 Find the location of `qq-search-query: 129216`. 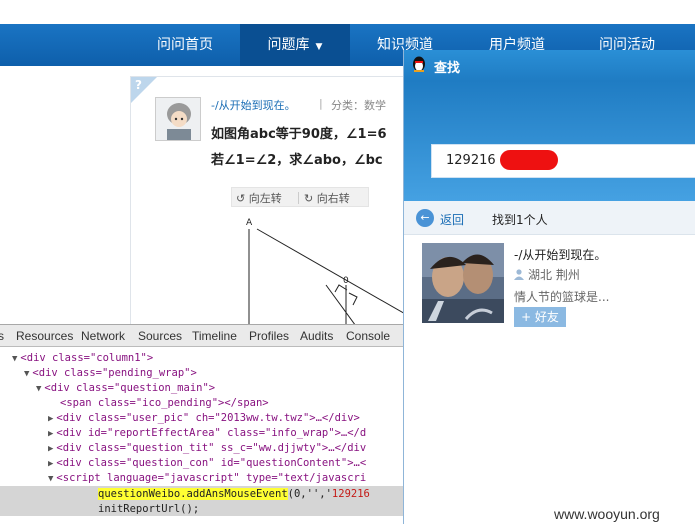

qq-search-query: 129216 is located at coordinates (471, 160).